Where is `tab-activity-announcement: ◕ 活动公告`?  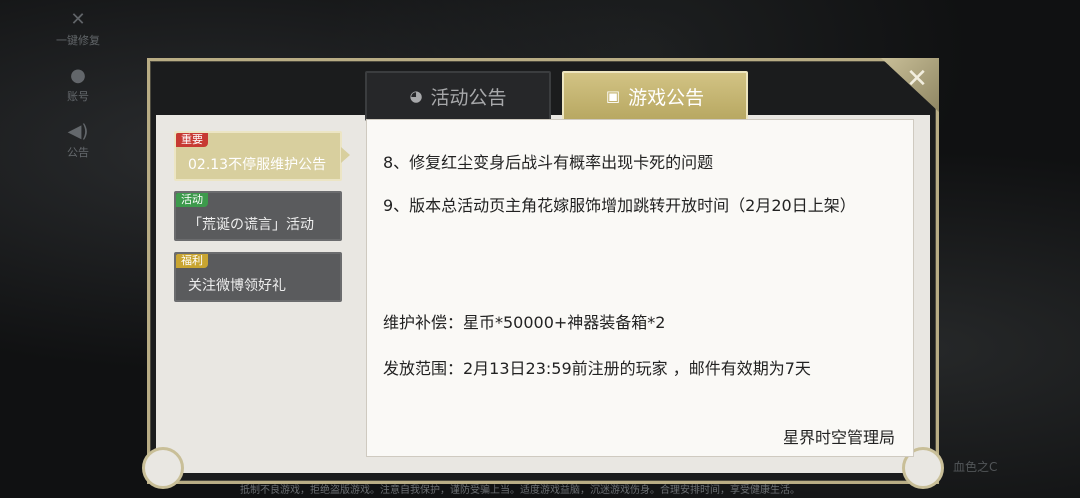 tab-activity-announcement: ◕ 活动公告 is located at coordinates (458, 96).